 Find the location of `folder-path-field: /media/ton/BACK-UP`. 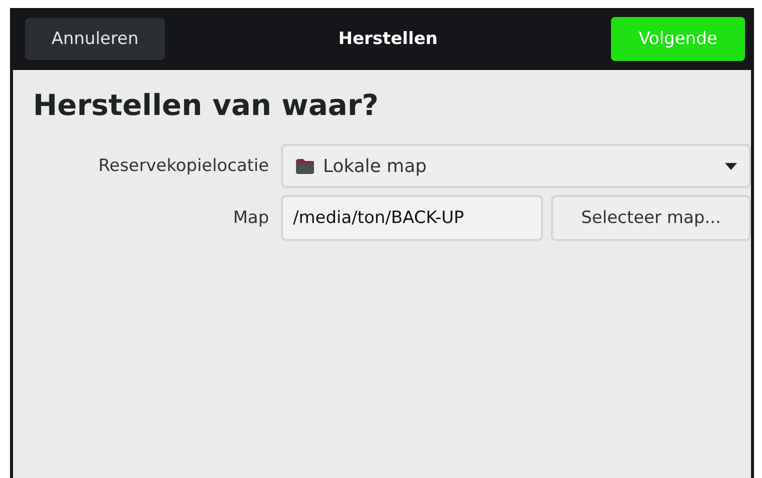

folder-path-field: /media/ton/BACK-UP is located at coordinates (412, 218).